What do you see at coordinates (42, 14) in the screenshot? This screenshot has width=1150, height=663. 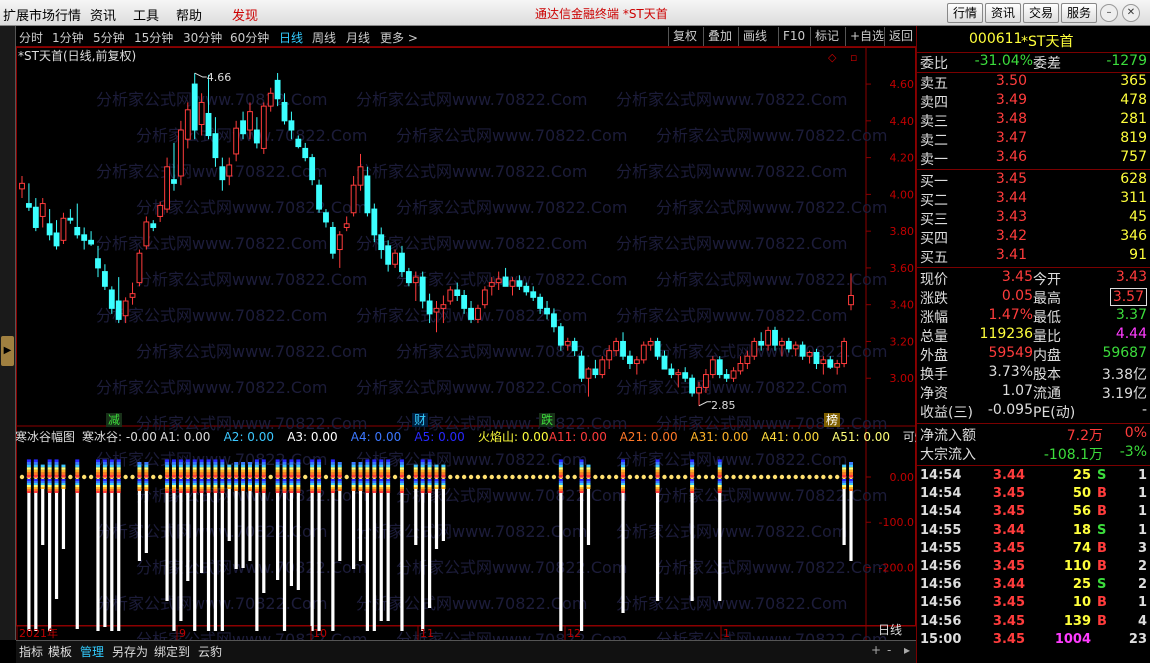 I see `menu-extended-market: 扩展市场行情` at bounding box center [42, 14].